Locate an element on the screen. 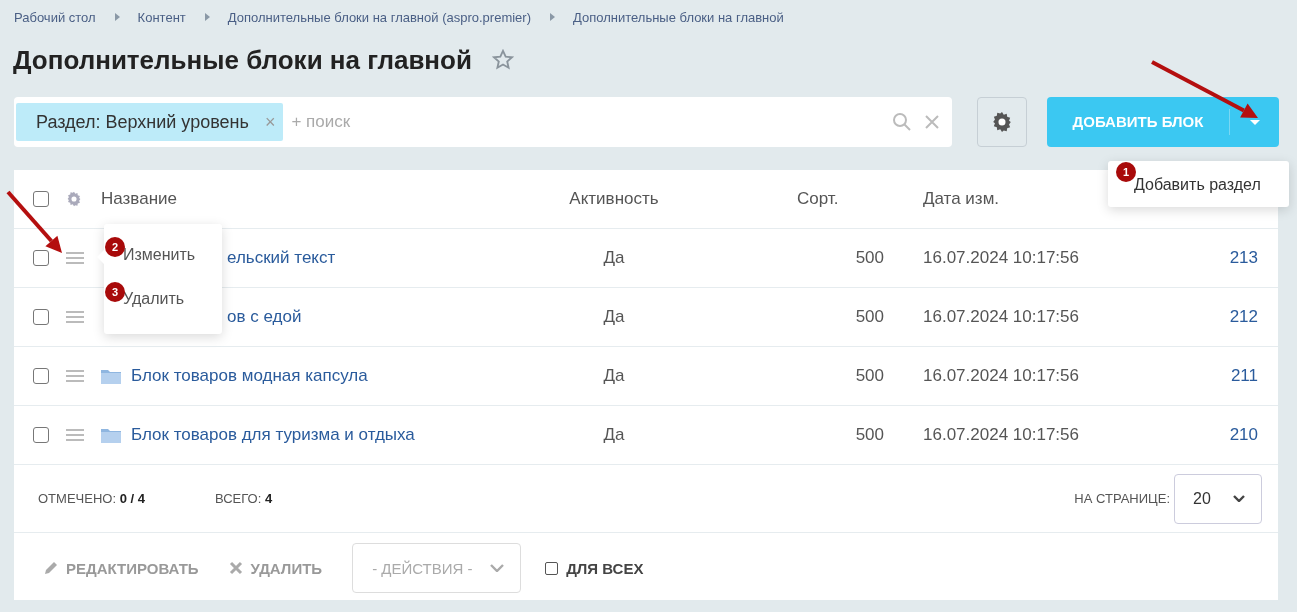  breadcrumb-link: Рабочий стол is located at coordinates (55, 17).